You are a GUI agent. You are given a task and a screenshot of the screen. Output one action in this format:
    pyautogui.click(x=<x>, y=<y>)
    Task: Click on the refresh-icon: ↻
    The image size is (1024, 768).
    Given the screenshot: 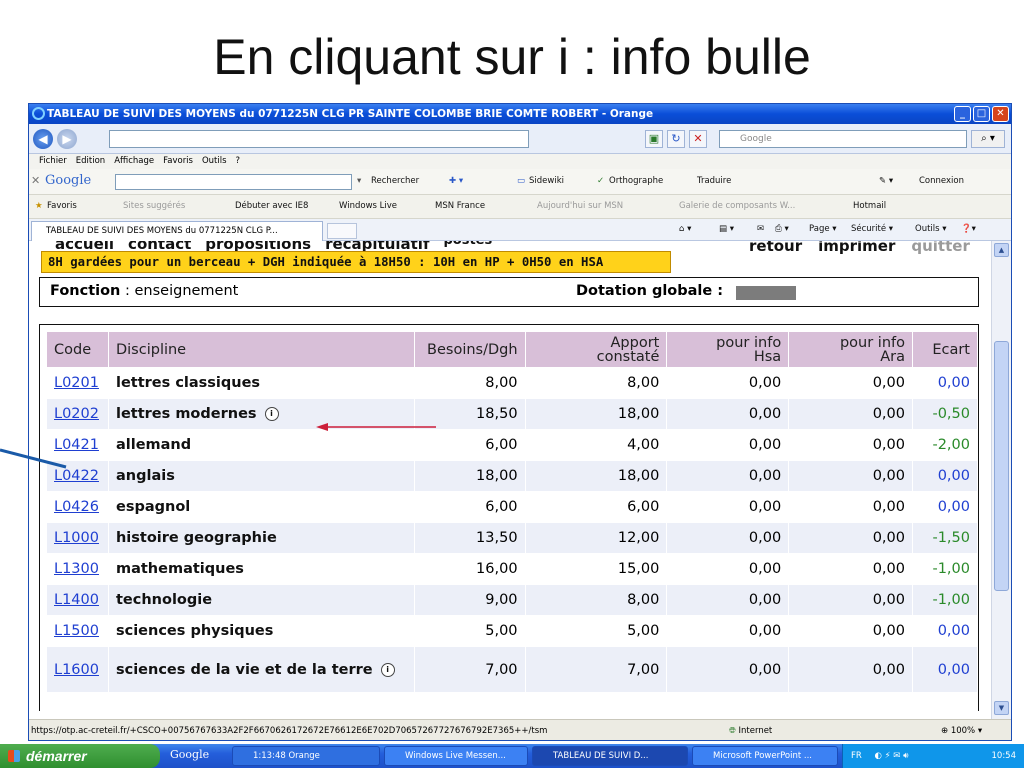 What is the action you would take?
    pyautogui.click(x=676, y=139)
    